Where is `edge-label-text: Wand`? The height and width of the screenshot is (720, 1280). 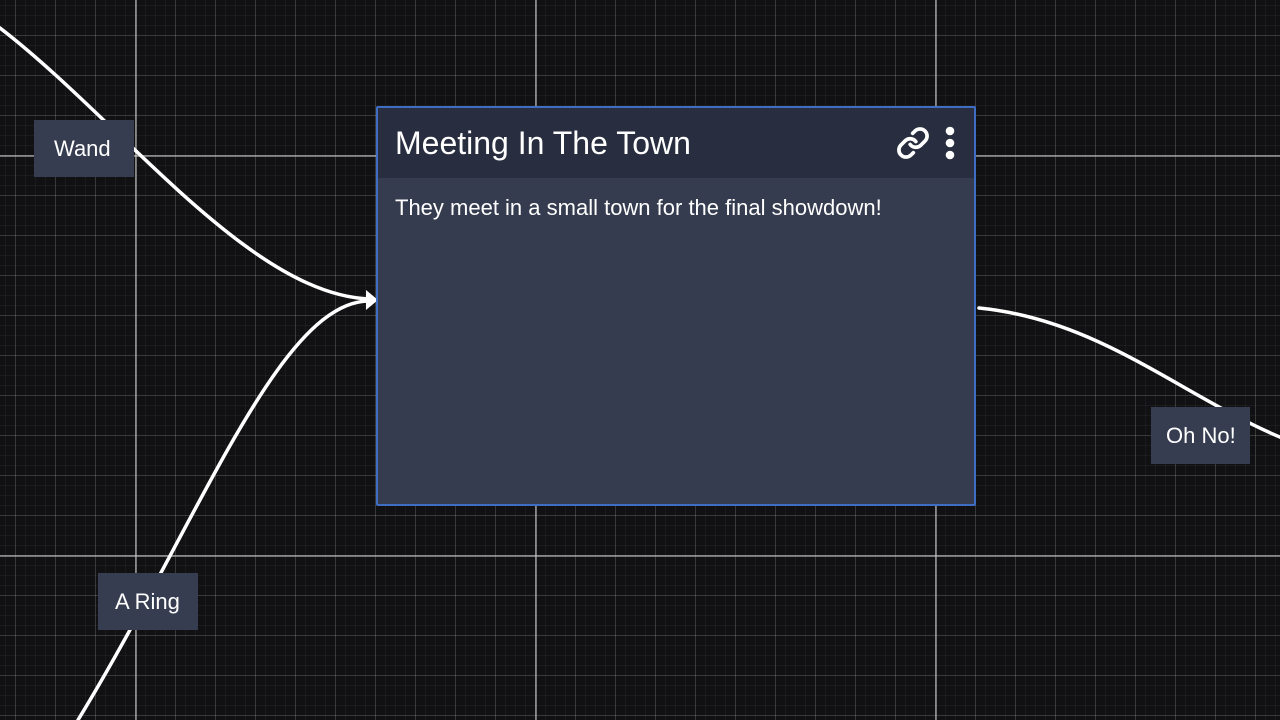
edge-label-text: Wand is located at coordinates (82, 148).